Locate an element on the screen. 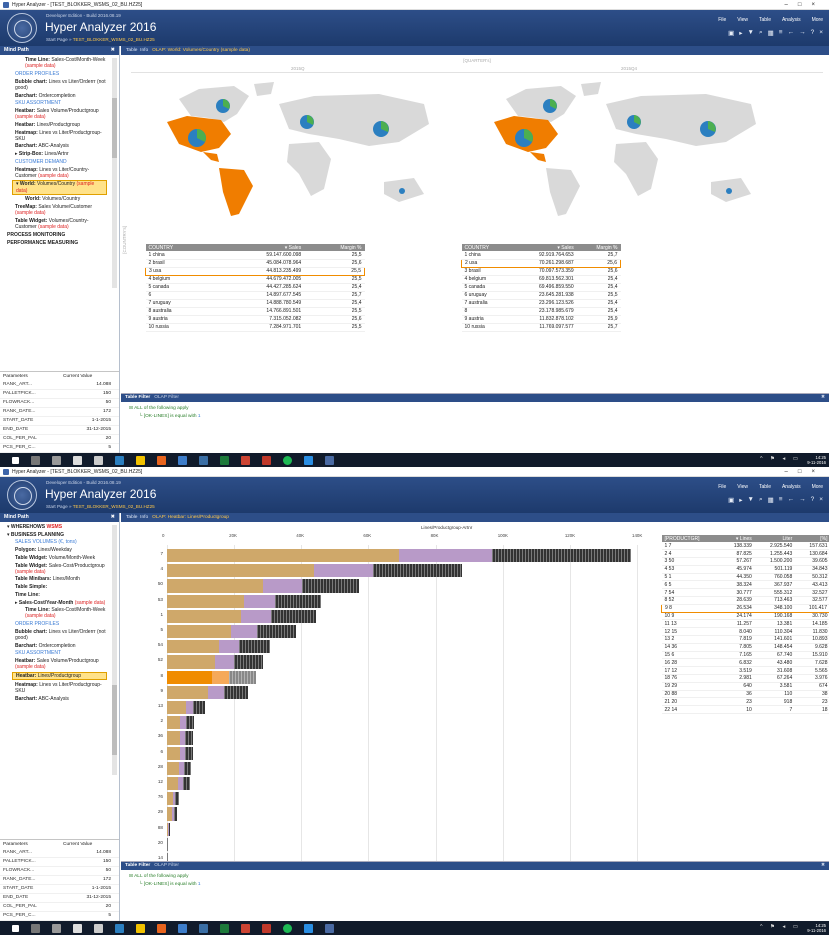 The image size is (829, 935). store-icon is located at coordinates (77, 928).